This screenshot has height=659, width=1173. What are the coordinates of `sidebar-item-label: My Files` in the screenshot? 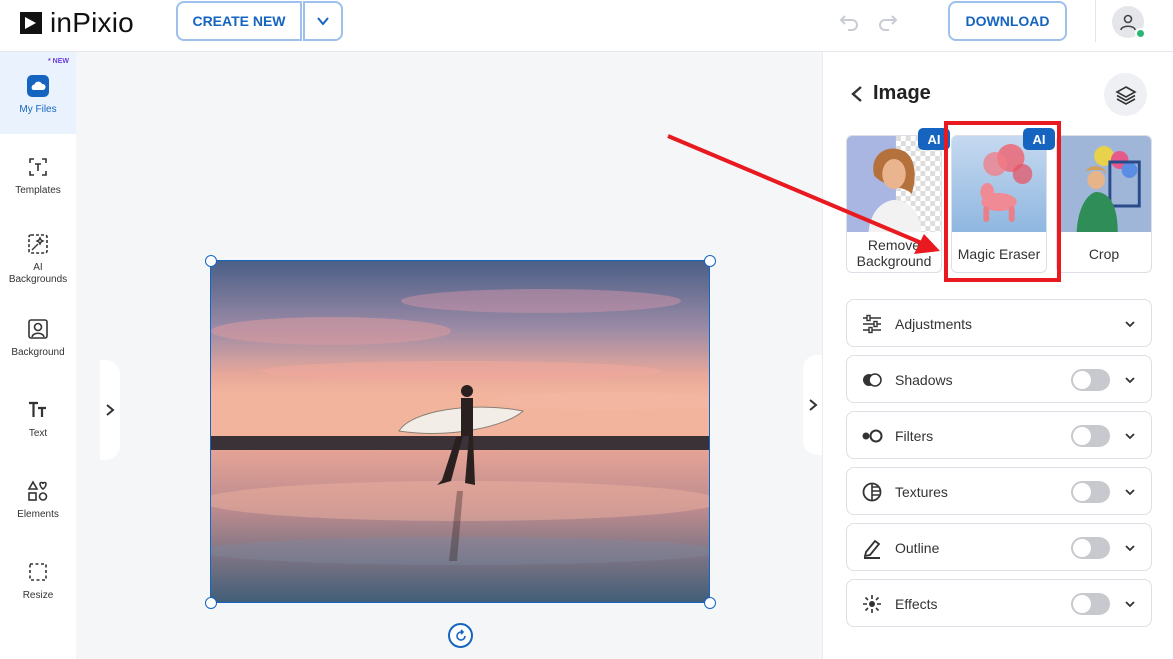 It's located at (38, 109).